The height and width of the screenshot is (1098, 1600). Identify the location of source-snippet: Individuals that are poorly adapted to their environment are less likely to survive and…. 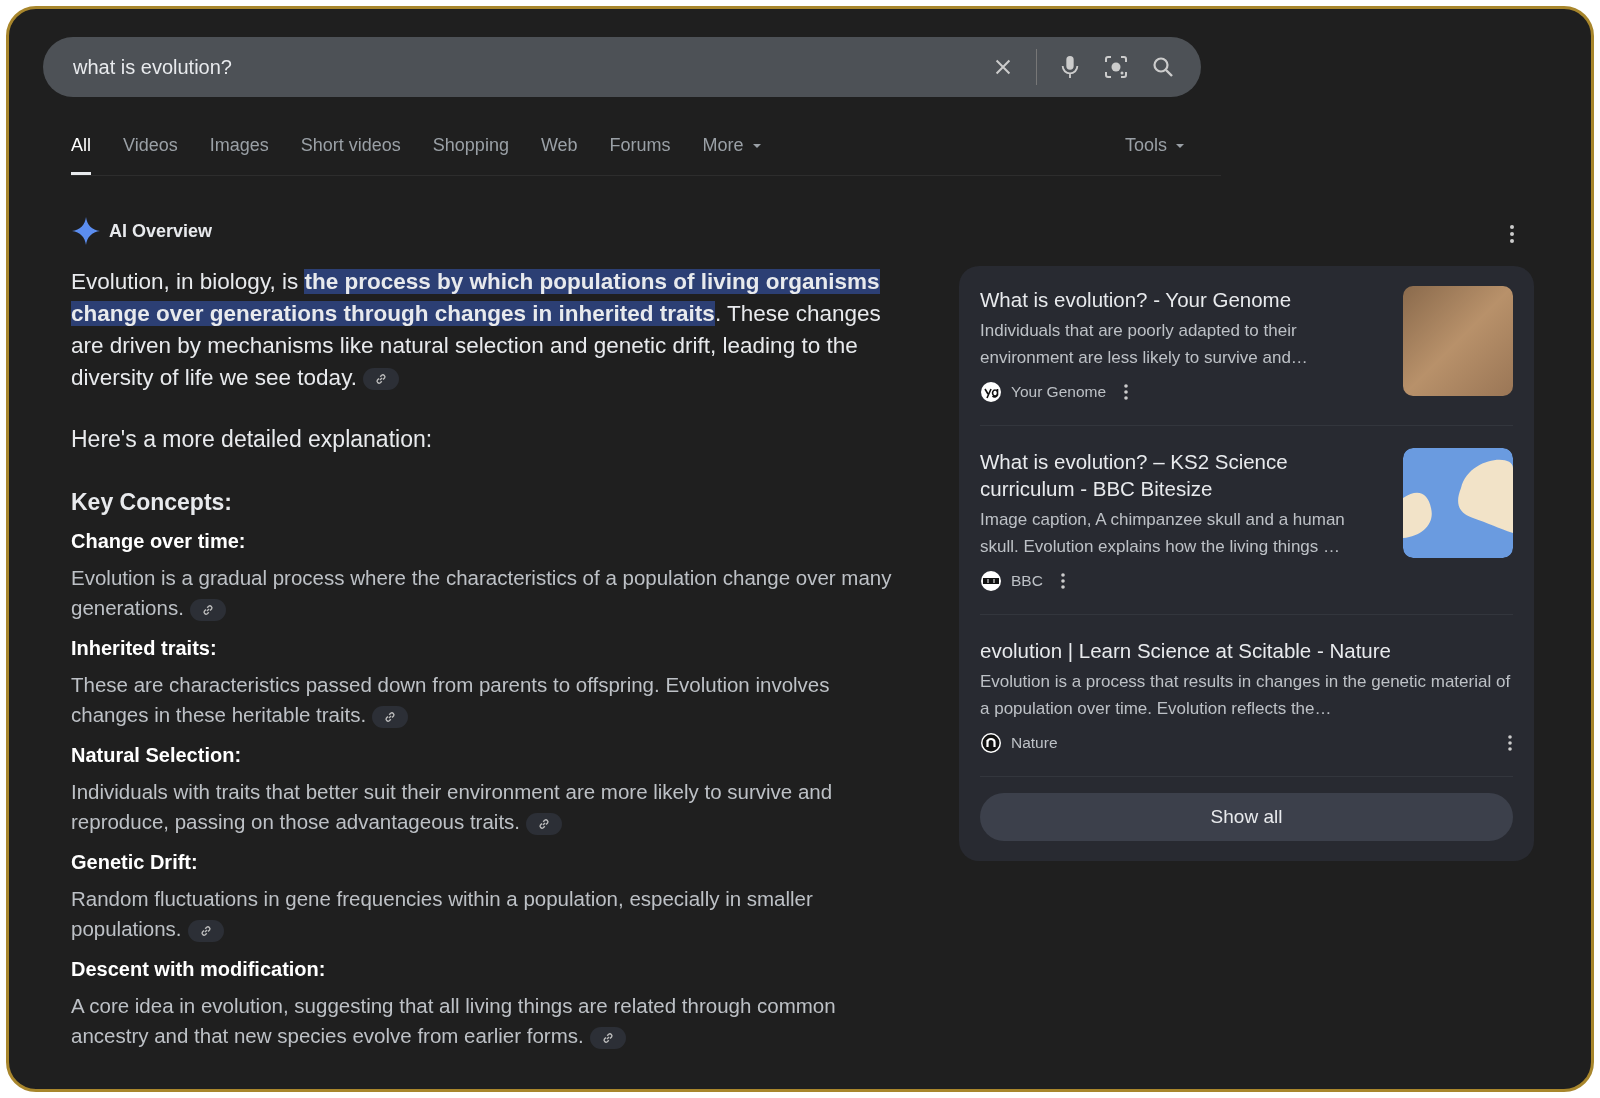
(1144, 344).